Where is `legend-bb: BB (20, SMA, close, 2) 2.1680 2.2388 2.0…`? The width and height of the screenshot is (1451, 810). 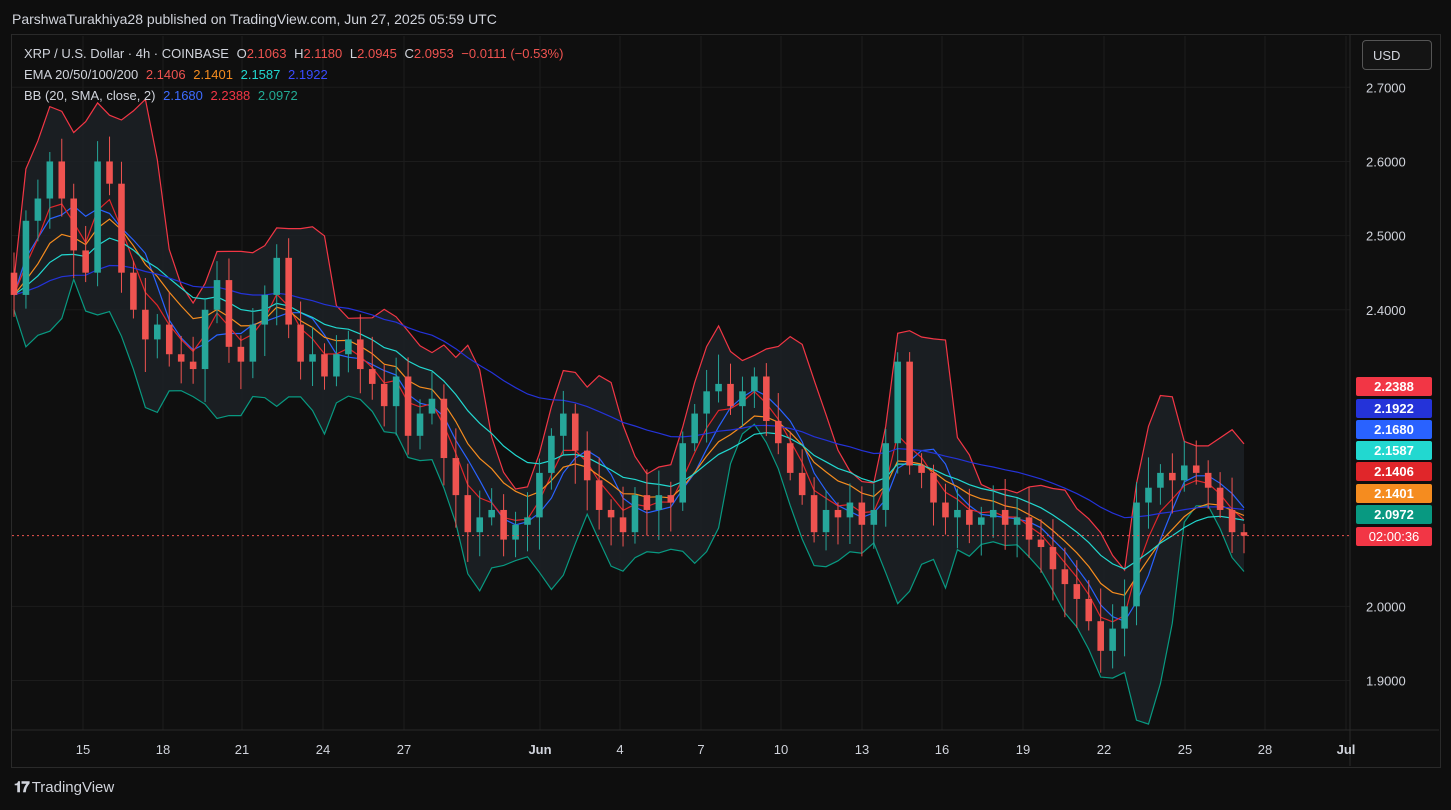
legend-bb: BB (20, SMA, close, 2) 2.1680 2.2388 2.0… is located at coordinates (163, 95).